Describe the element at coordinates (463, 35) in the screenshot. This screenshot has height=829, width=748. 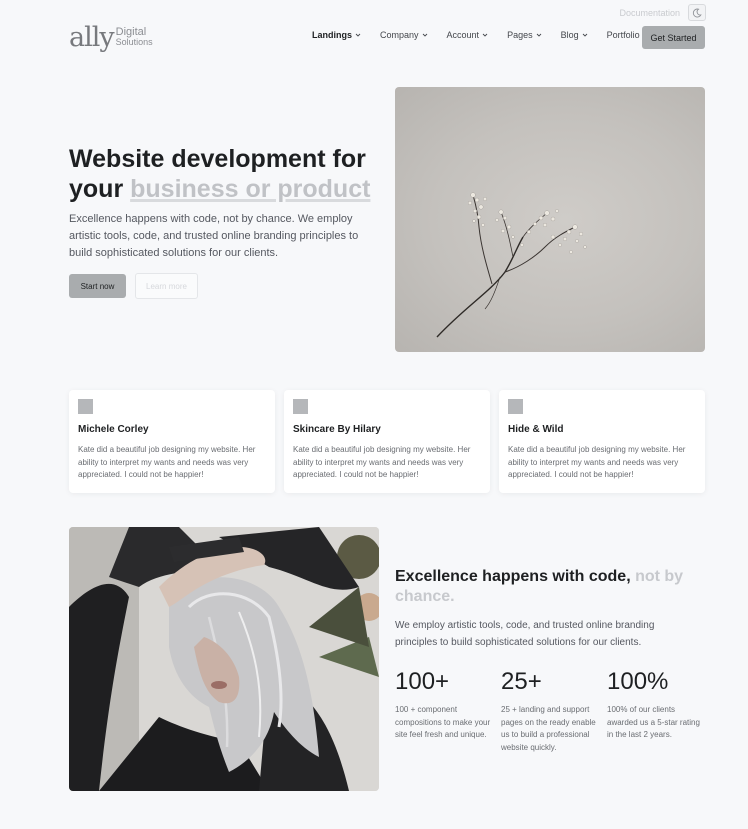
I see `nav-item-label: Account` at that location.